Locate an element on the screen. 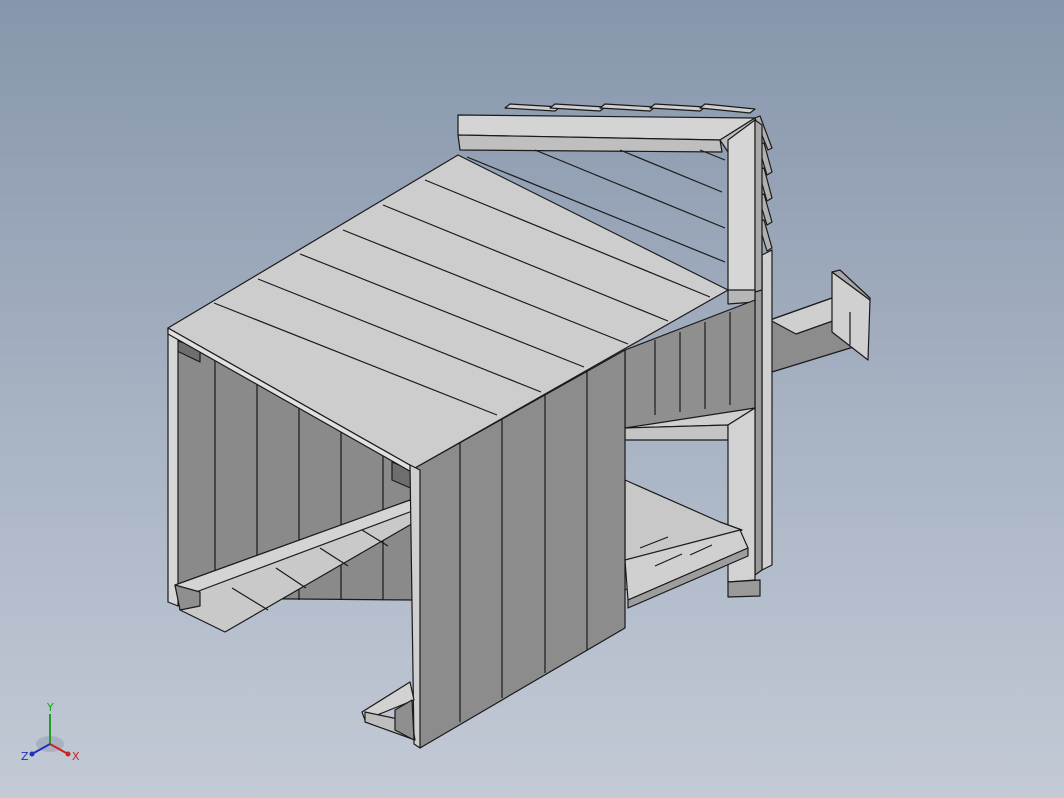  side-bracket is located at coordinates (820, 321).